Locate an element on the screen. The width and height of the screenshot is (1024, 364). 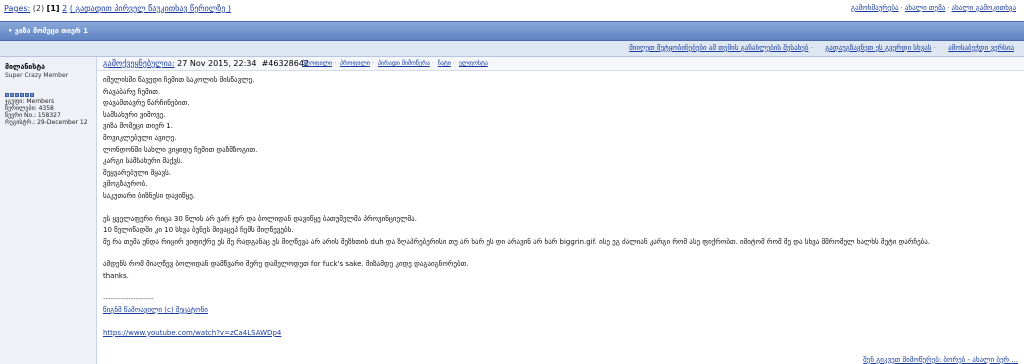
author-name: მილანისტა is located at coordinates (25, 67).